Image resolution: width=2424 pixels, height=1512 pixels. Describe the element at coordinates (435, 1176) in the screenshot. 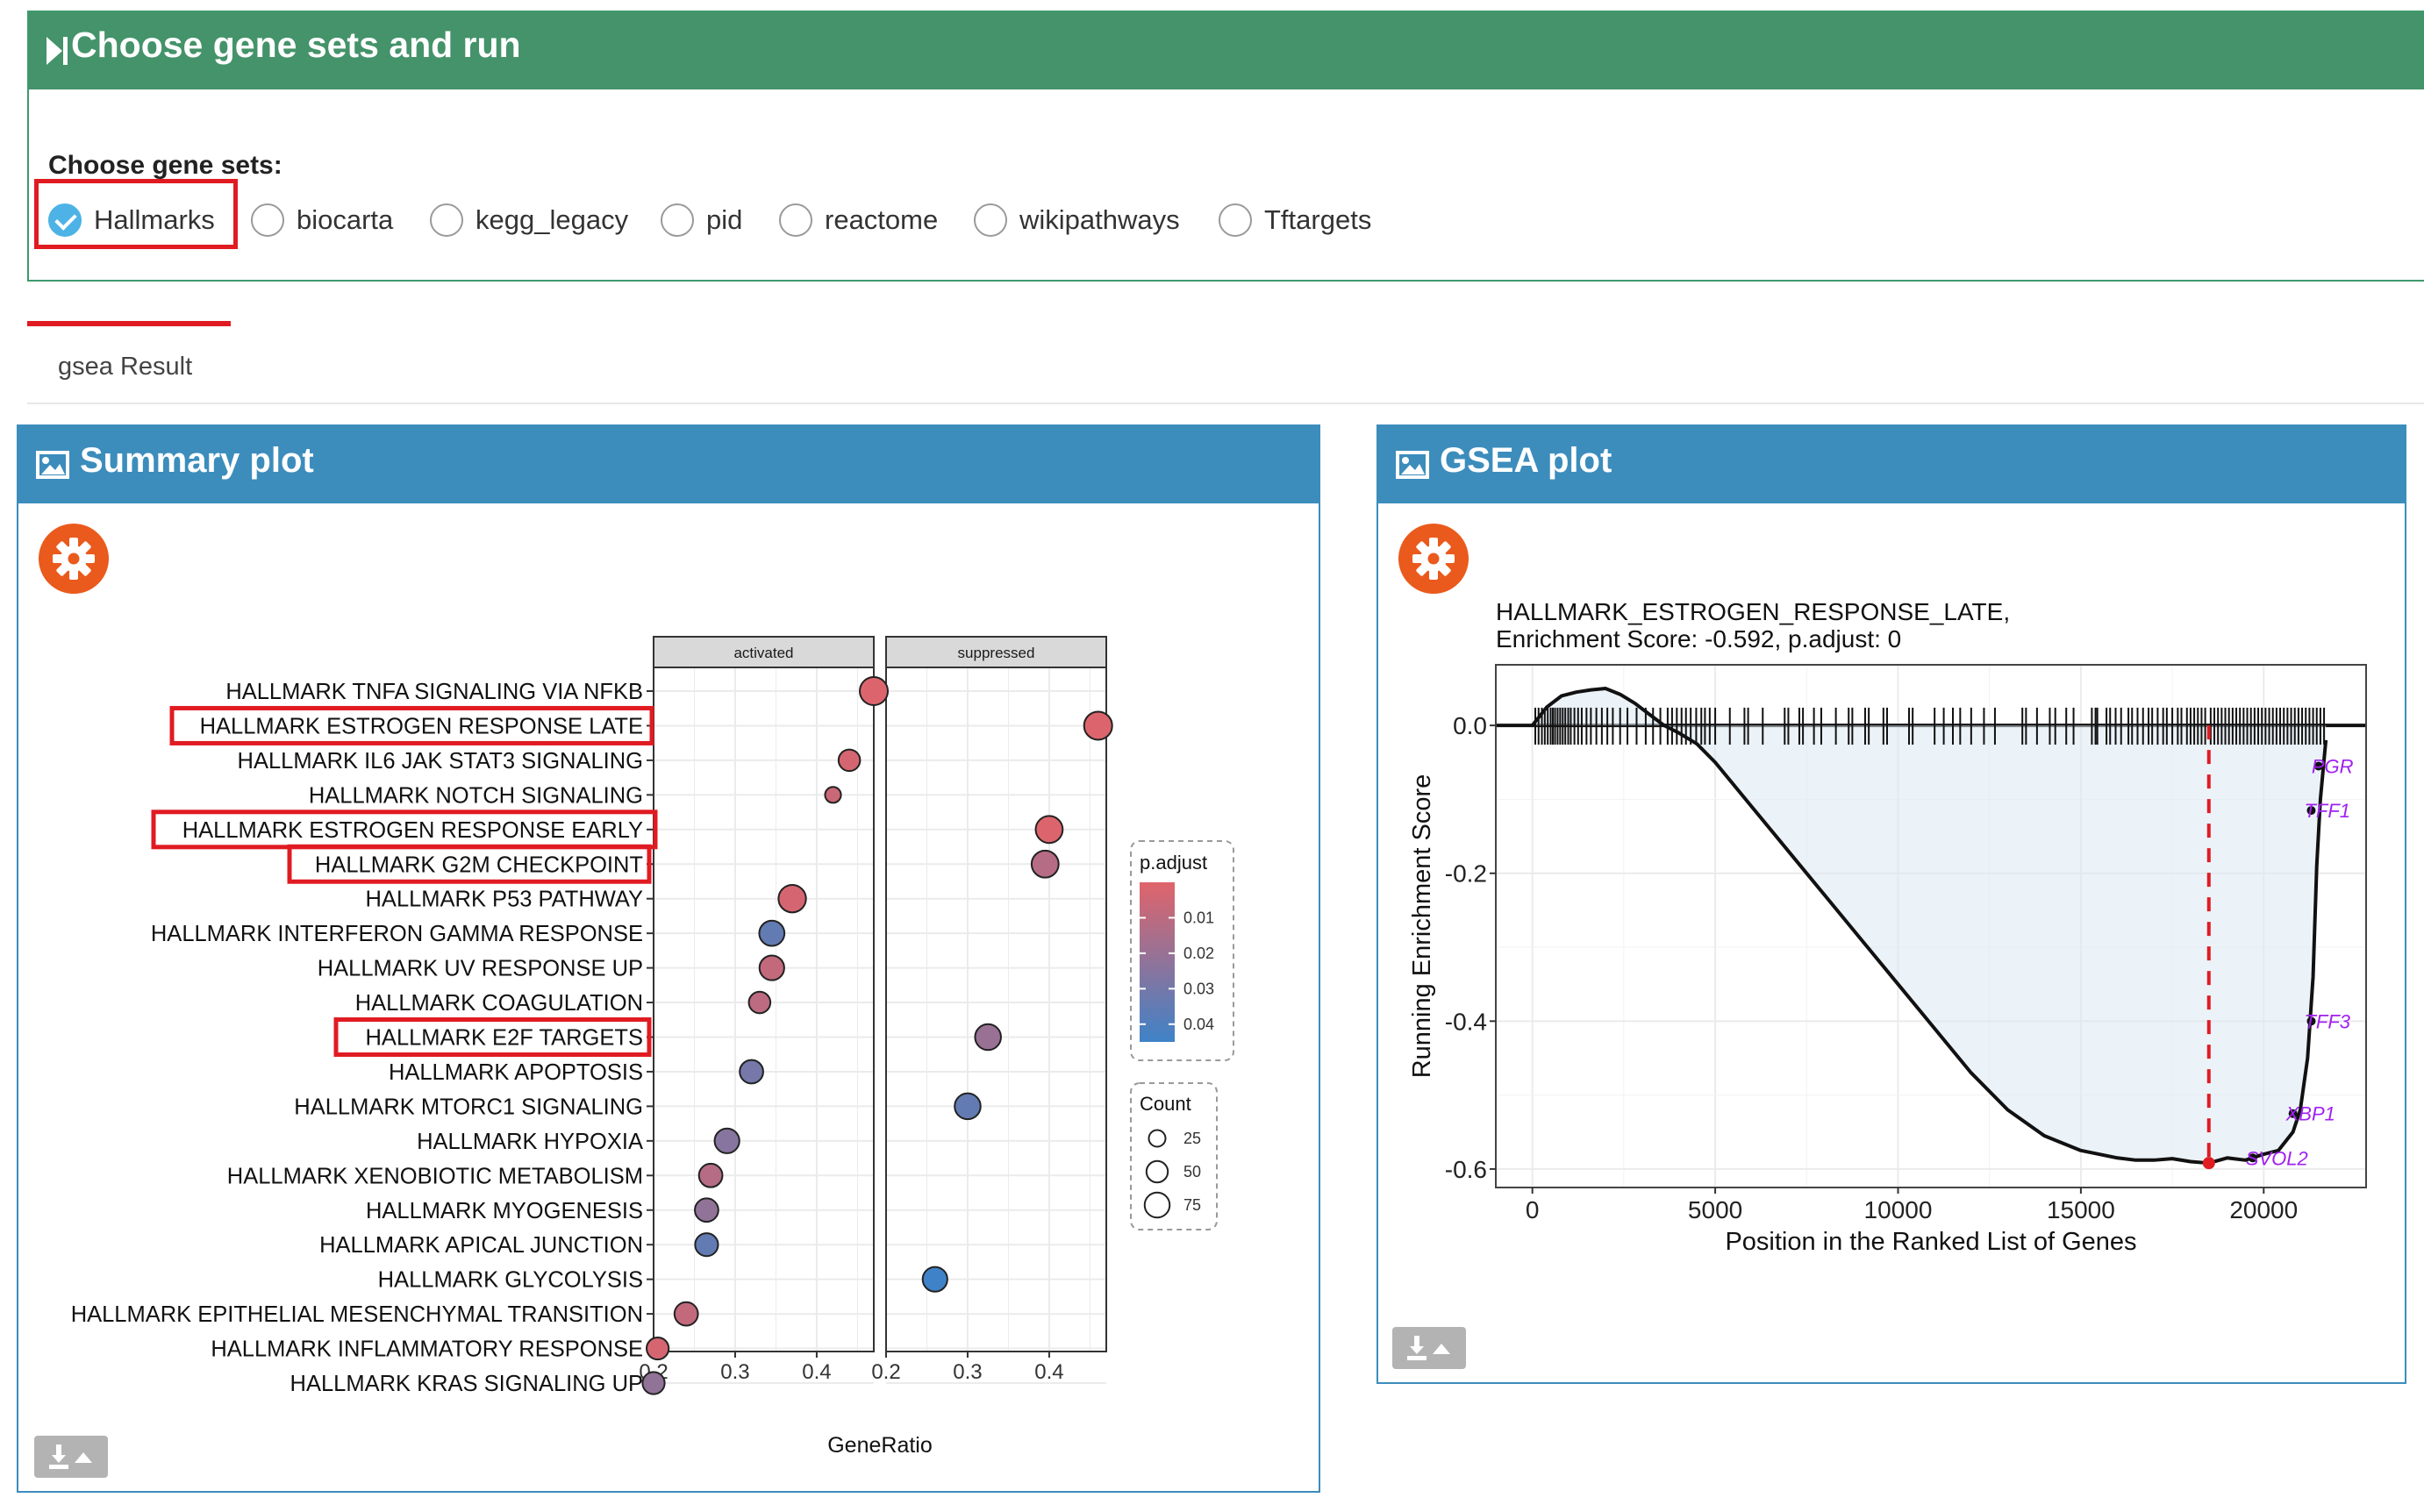

I see `y-tick-label: HALLMARK XENOBIOTIC METABOLISM` at that location.